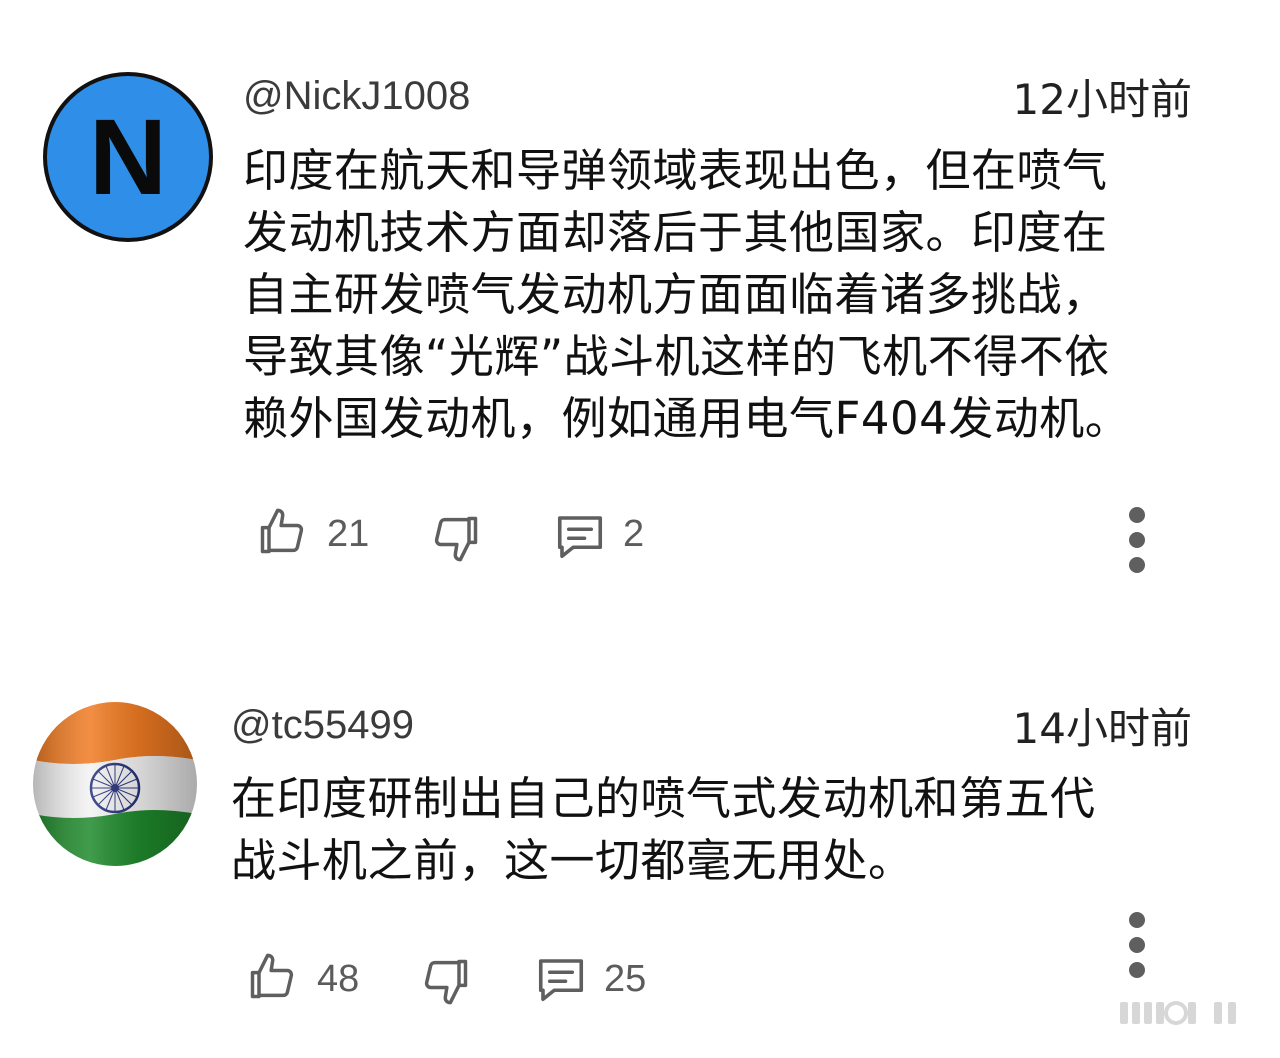 The width and height of the screenshot is (1280, 1058). What do you see at coordinates (676, 356) in the screenshot?
I see `comment-text-line: 导致其像“光辉”战斗机这样的飞机不得不依` at bounding box center [676, 356].